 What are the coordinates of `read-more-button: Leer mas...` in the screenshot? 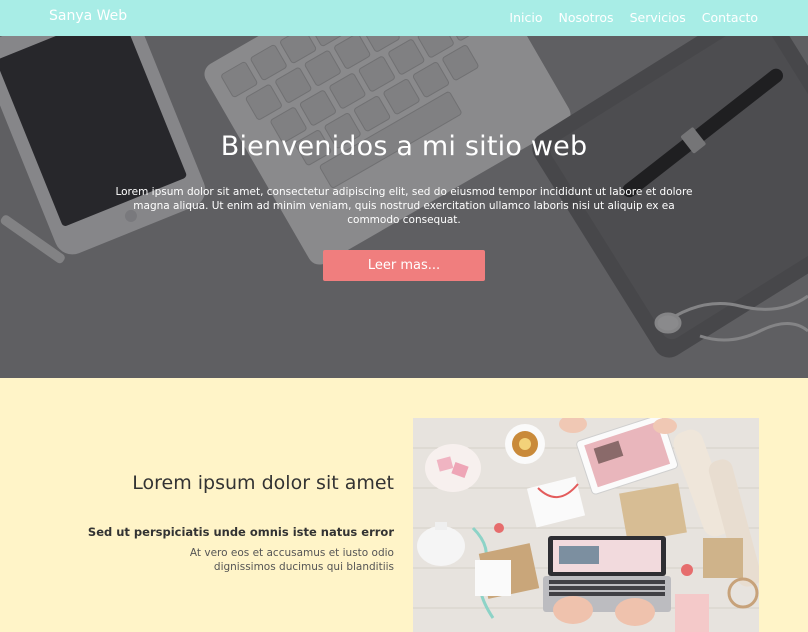 It's located at (404, 265).